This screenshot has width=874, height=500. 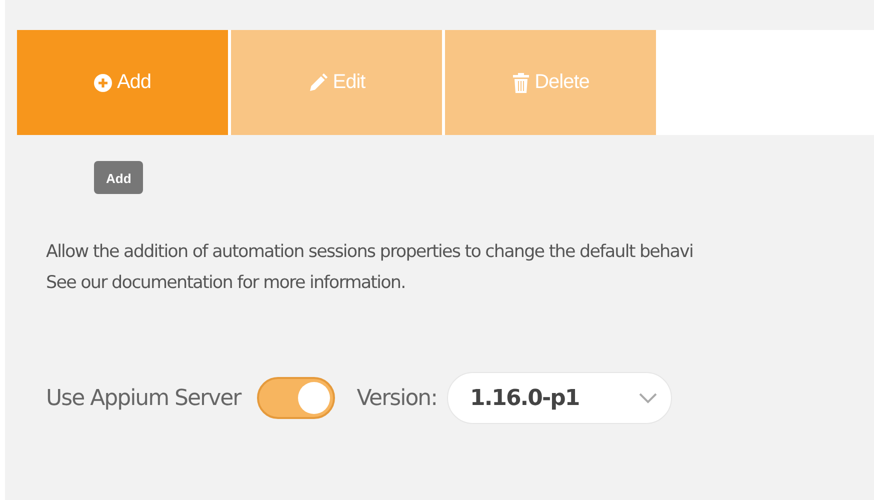 I want to click on add-button: Add, so click(x=122, y=82).